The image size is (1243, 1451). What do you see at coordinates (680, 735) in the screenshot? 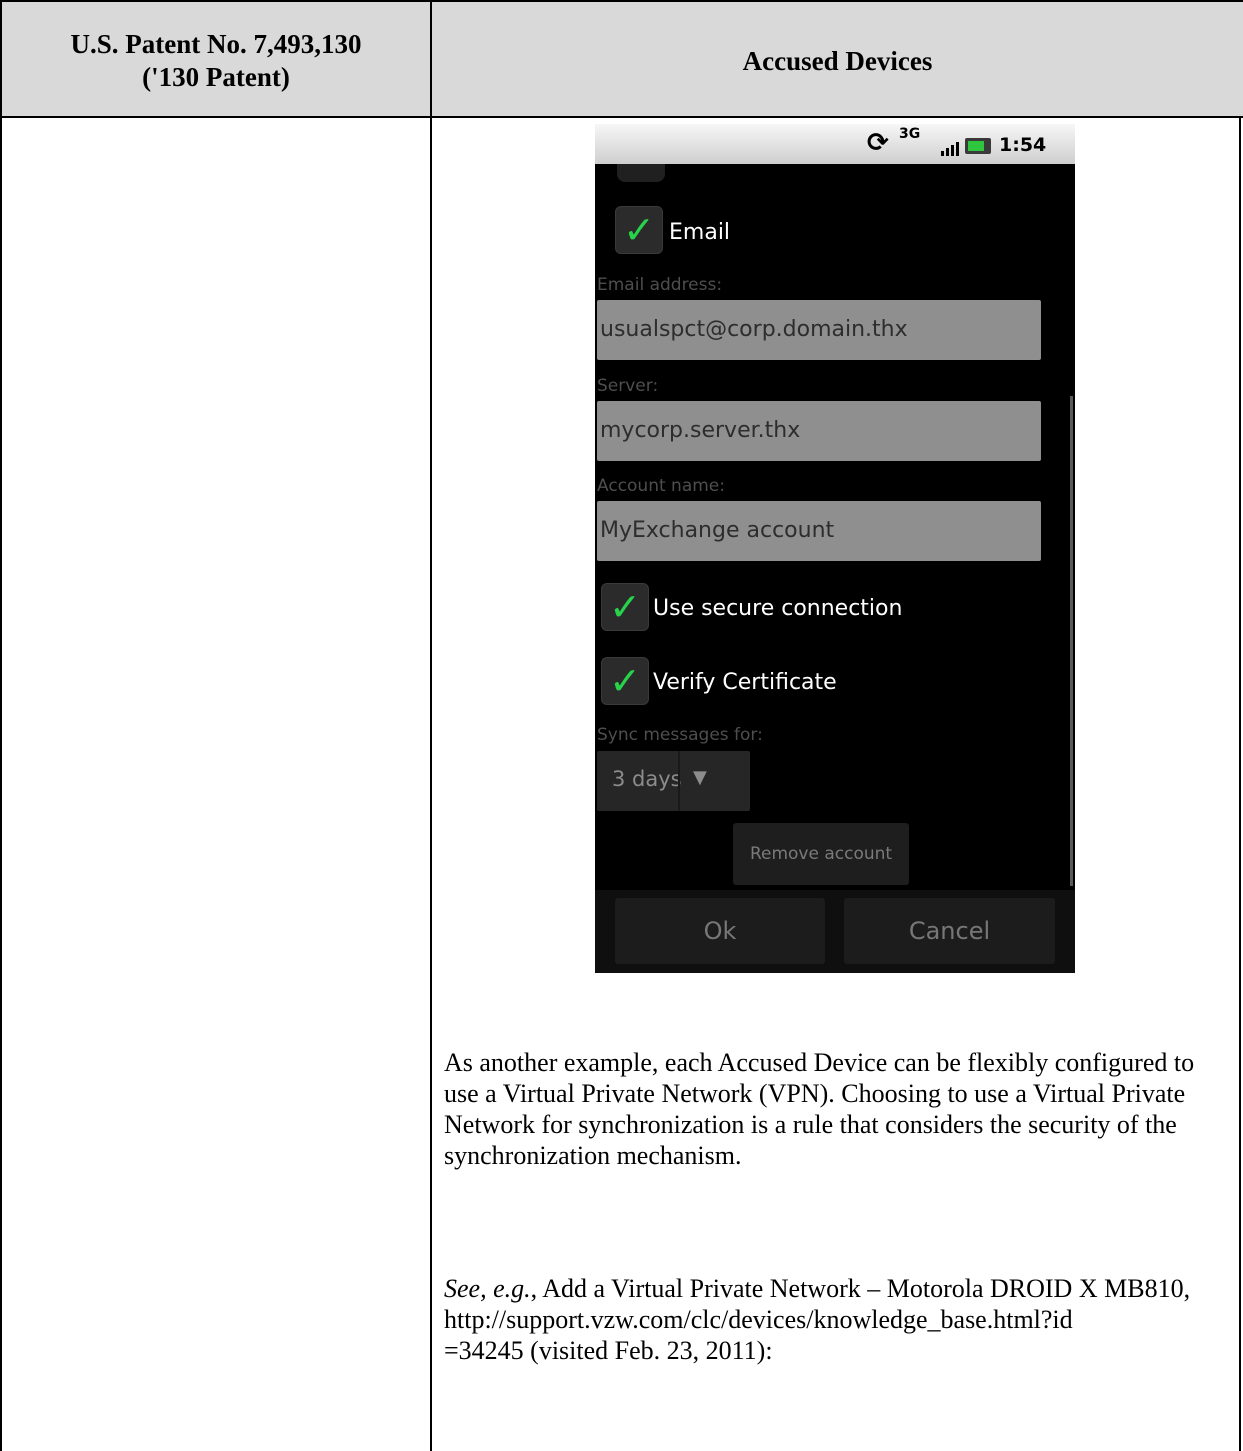
I see `sync-messages-label: Sync messages for:` at bounding box center [680, 735].